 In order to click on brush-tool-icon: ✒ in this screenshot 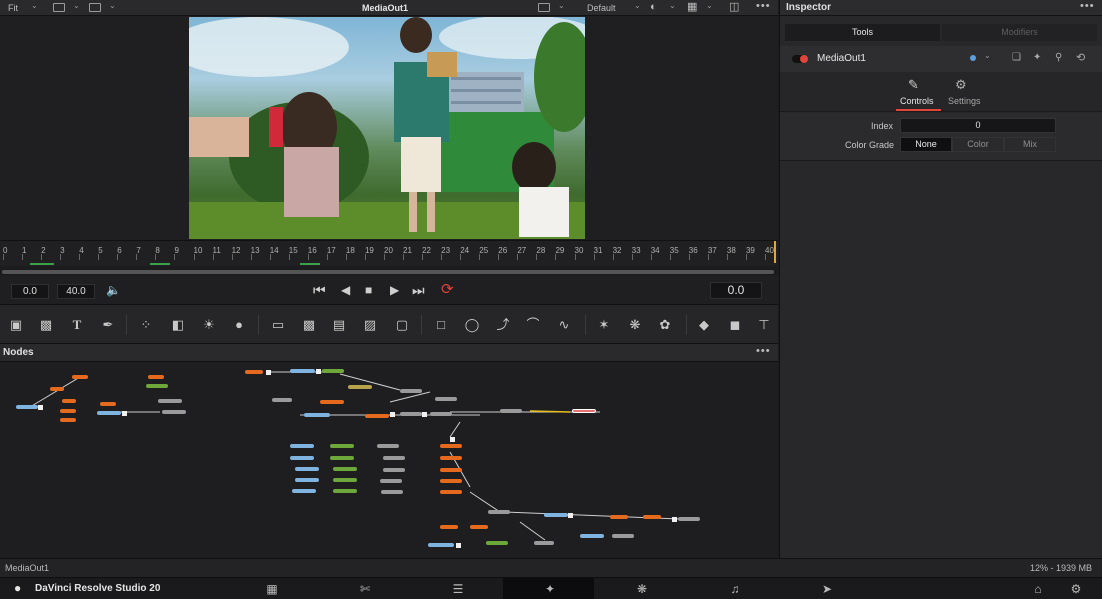, I will do `click(108, 325)`.